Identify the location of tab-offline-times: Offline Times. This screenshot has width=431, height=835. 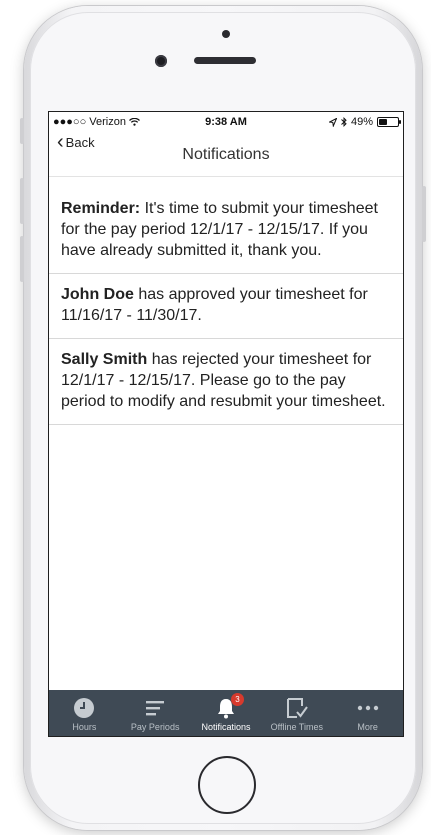
(296, 713).